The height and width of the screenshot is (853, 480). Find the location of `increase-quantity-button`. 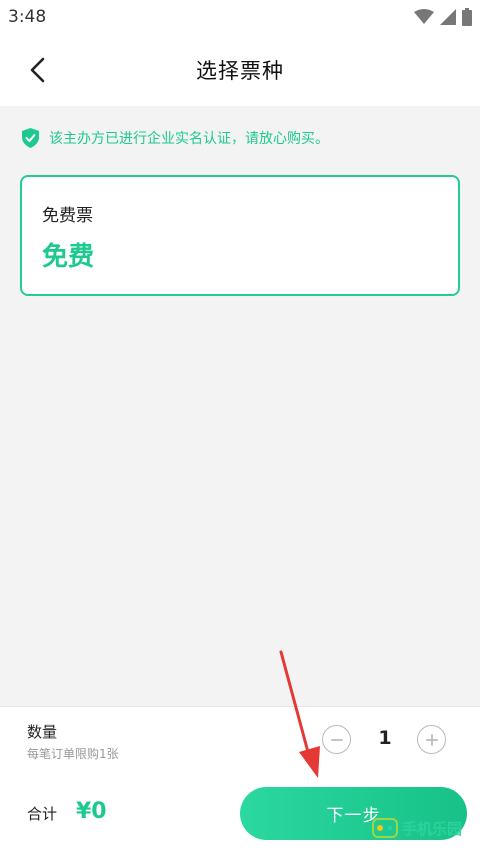

increase-quantity-button is located at coordinates (431, 739).